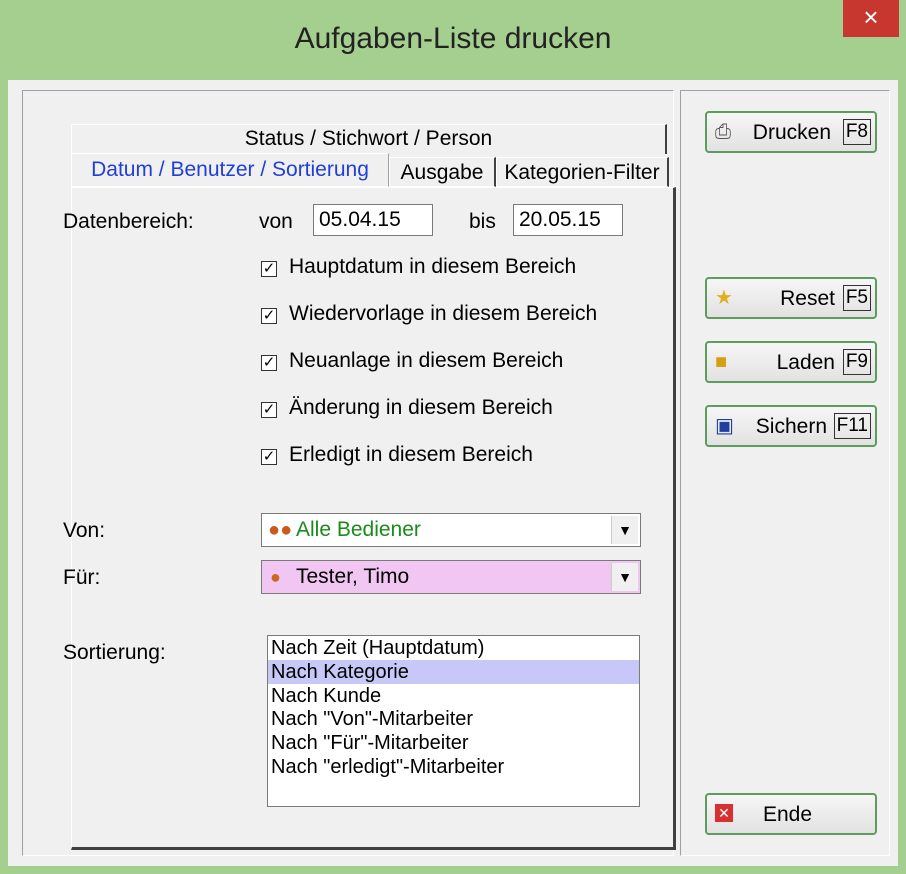 The height and width of the screenshot is (874, 906). What do you see at coordinates (82, 577) in the screenshot?
I see `fuer-label: Für:` at bounding box center [82, 577].